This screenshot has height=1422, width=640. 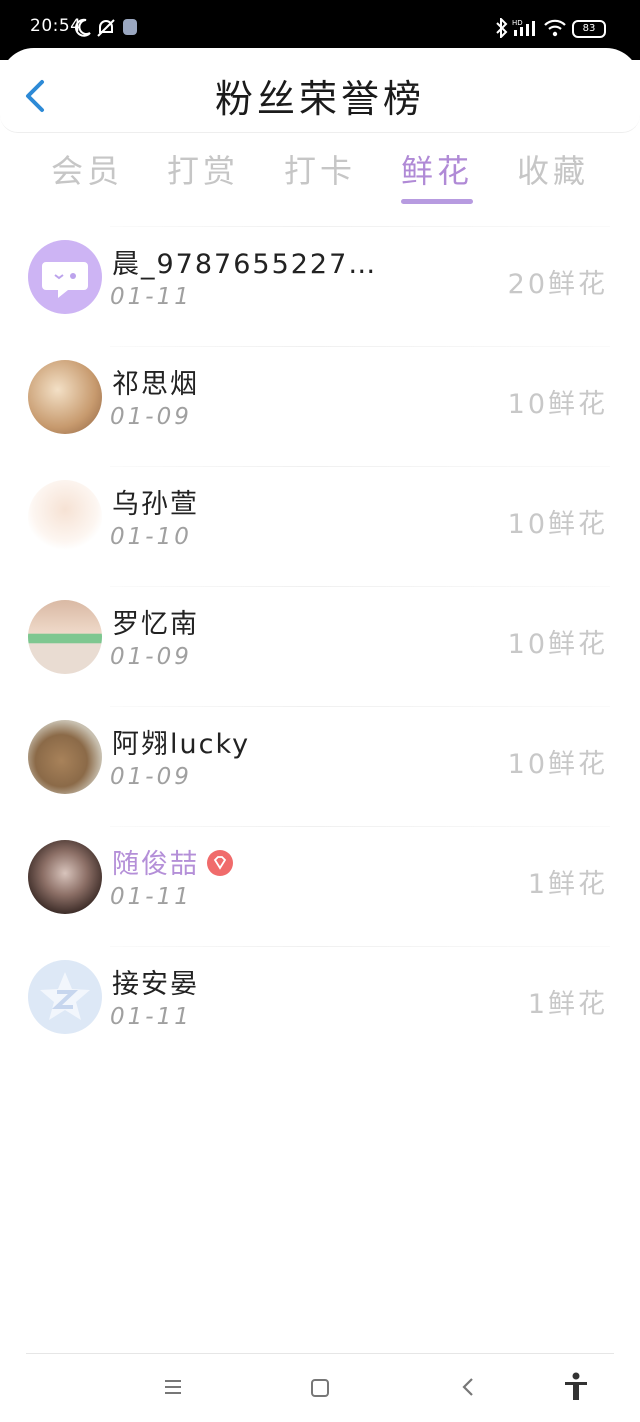 I want to click on list-item: 阿翙lucky 01-09 10鲜花, so click(x=320, y=766).